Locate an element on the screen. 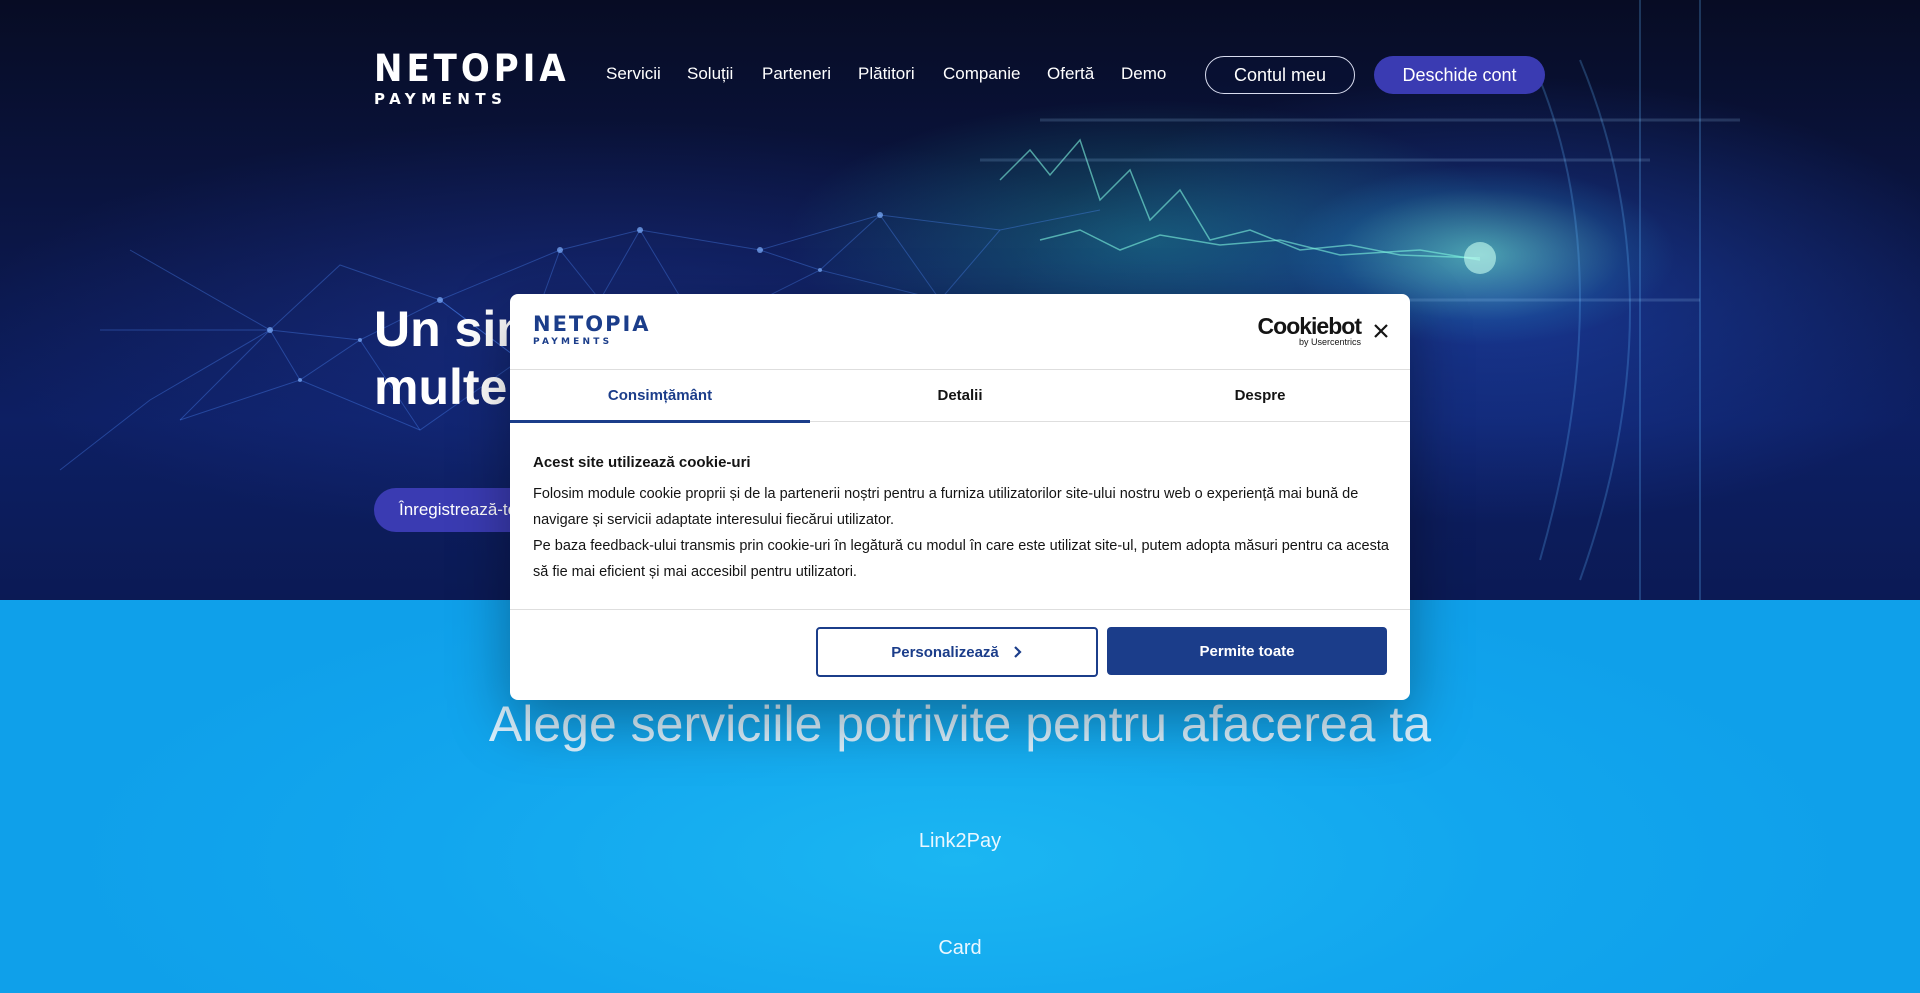 The image size is (1920, 993). cookie-heading: Acest site utilizează cookie-uri is located at coordinates (642, 462).